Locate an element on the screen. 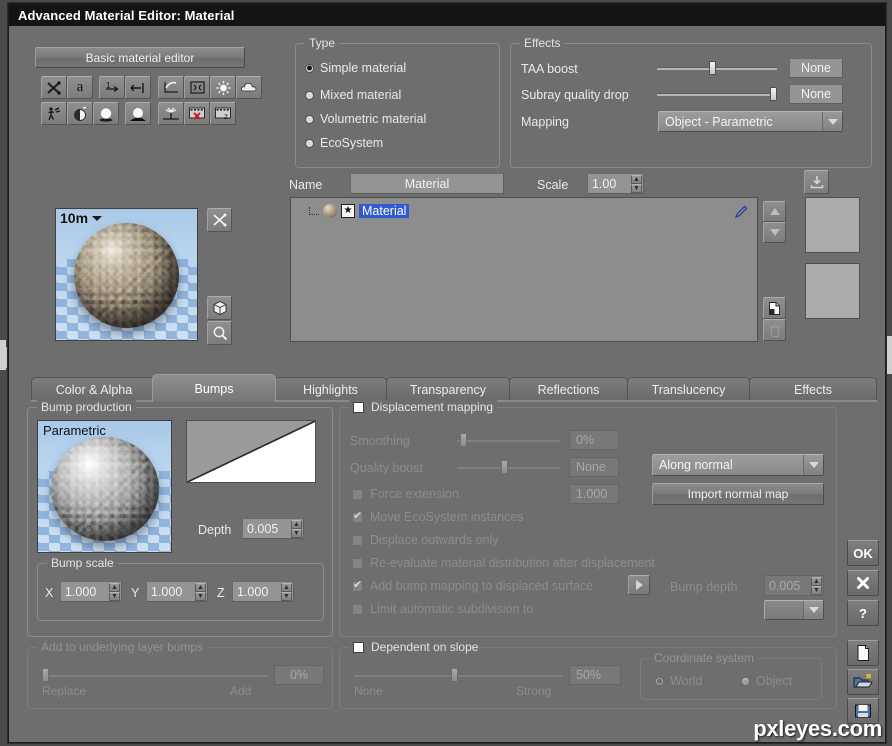  save-material-button is located at coordinates (816, 182).